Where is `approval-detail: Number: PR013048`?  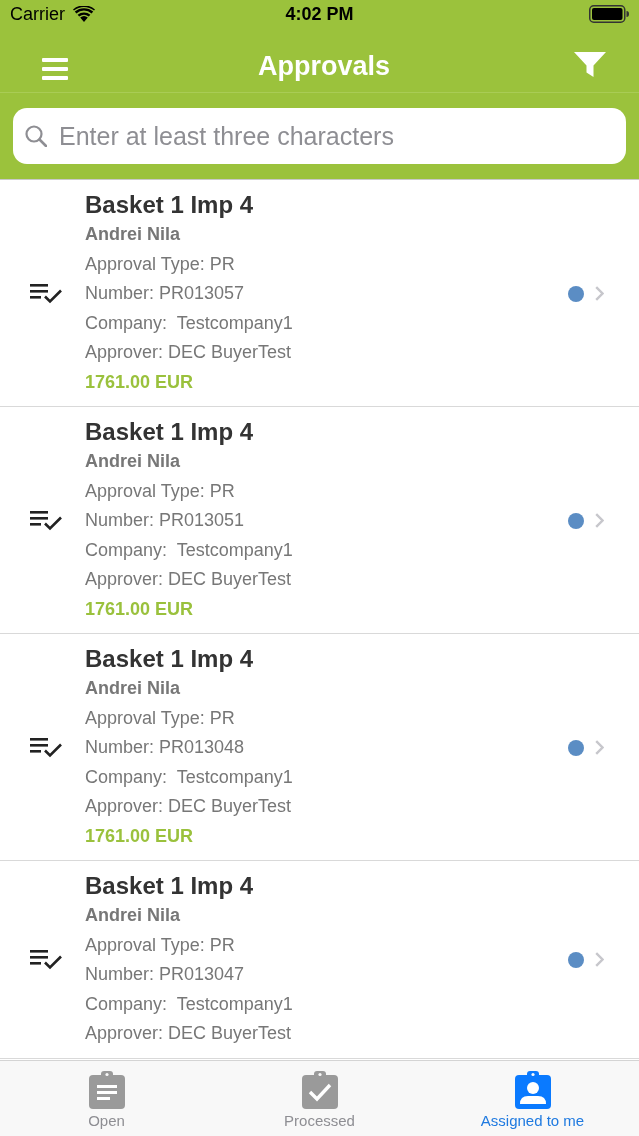
approval-detail: Number: PR013048 is located at coordinates (165, 747).